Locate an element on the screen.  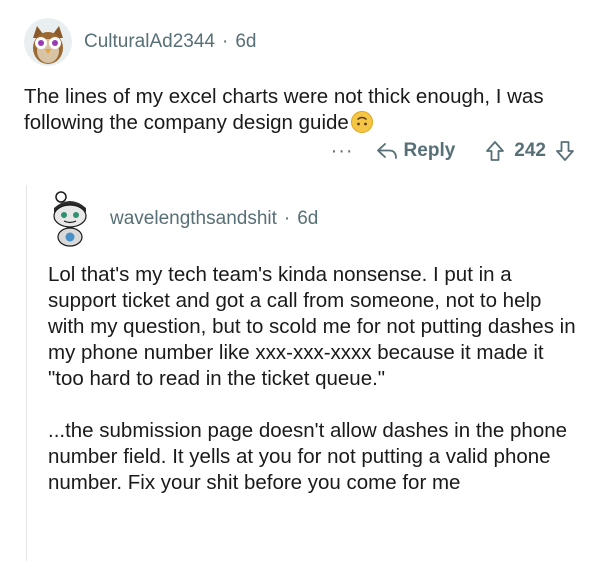
parent-comment-header: CulturalAd2344 · 6d is located at coordinates (140, 42).